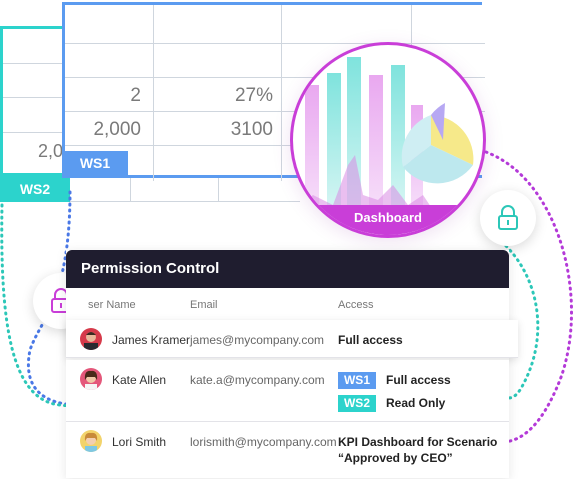 This screenshot has width=586, height=479. Describe the element at coordinates (415, 403) in the screenshot. I see `ws2-access: Read Only` at that location.